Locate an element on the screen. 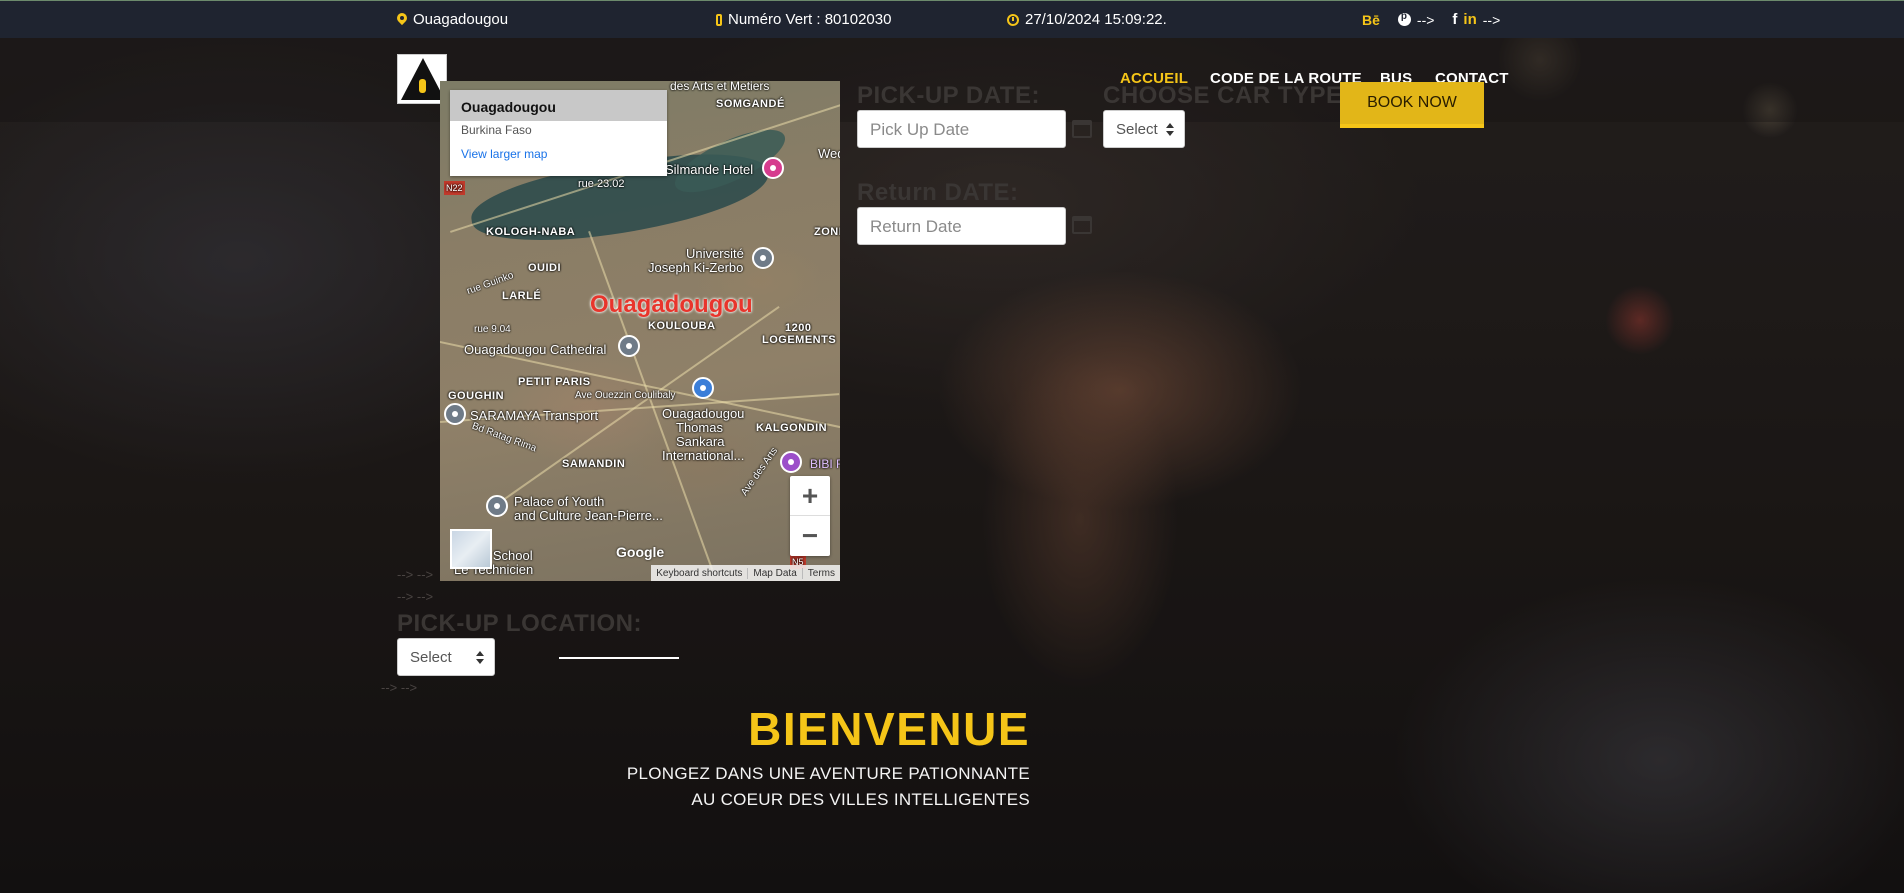 This screenshot has width=1904, height=893. facebook-icon: f is located at coordinates (1454, 19).